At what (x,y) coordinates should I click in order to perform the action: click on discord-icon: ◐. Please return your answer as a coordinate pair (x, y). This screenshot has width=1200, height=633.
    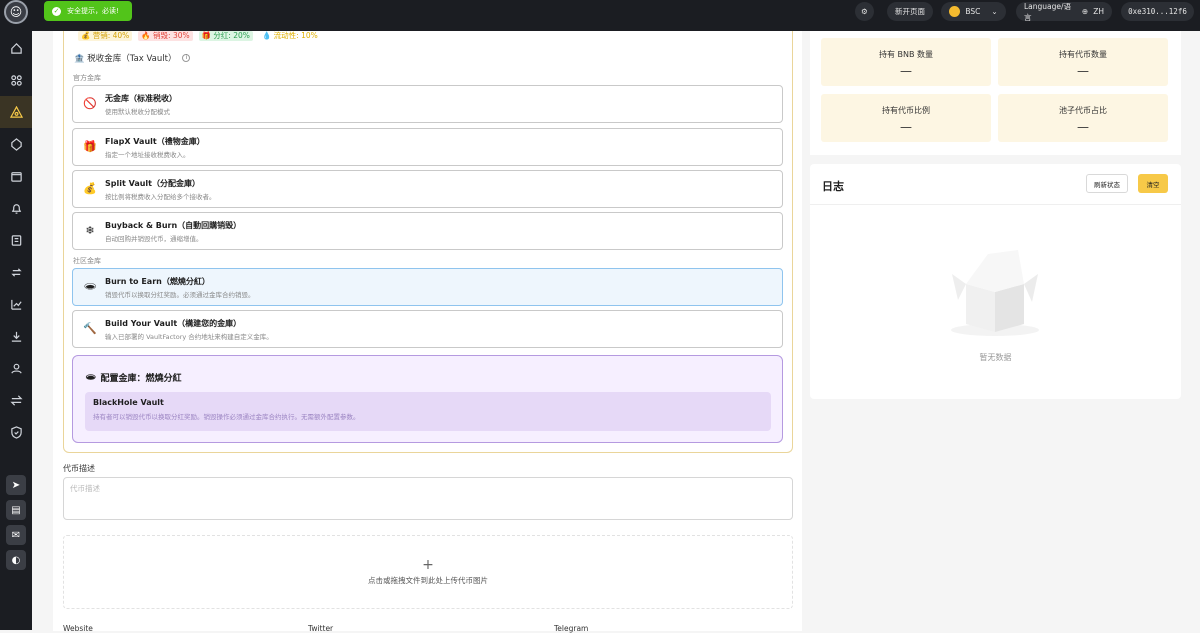
    Looking at the image, I should click on (16, 560).